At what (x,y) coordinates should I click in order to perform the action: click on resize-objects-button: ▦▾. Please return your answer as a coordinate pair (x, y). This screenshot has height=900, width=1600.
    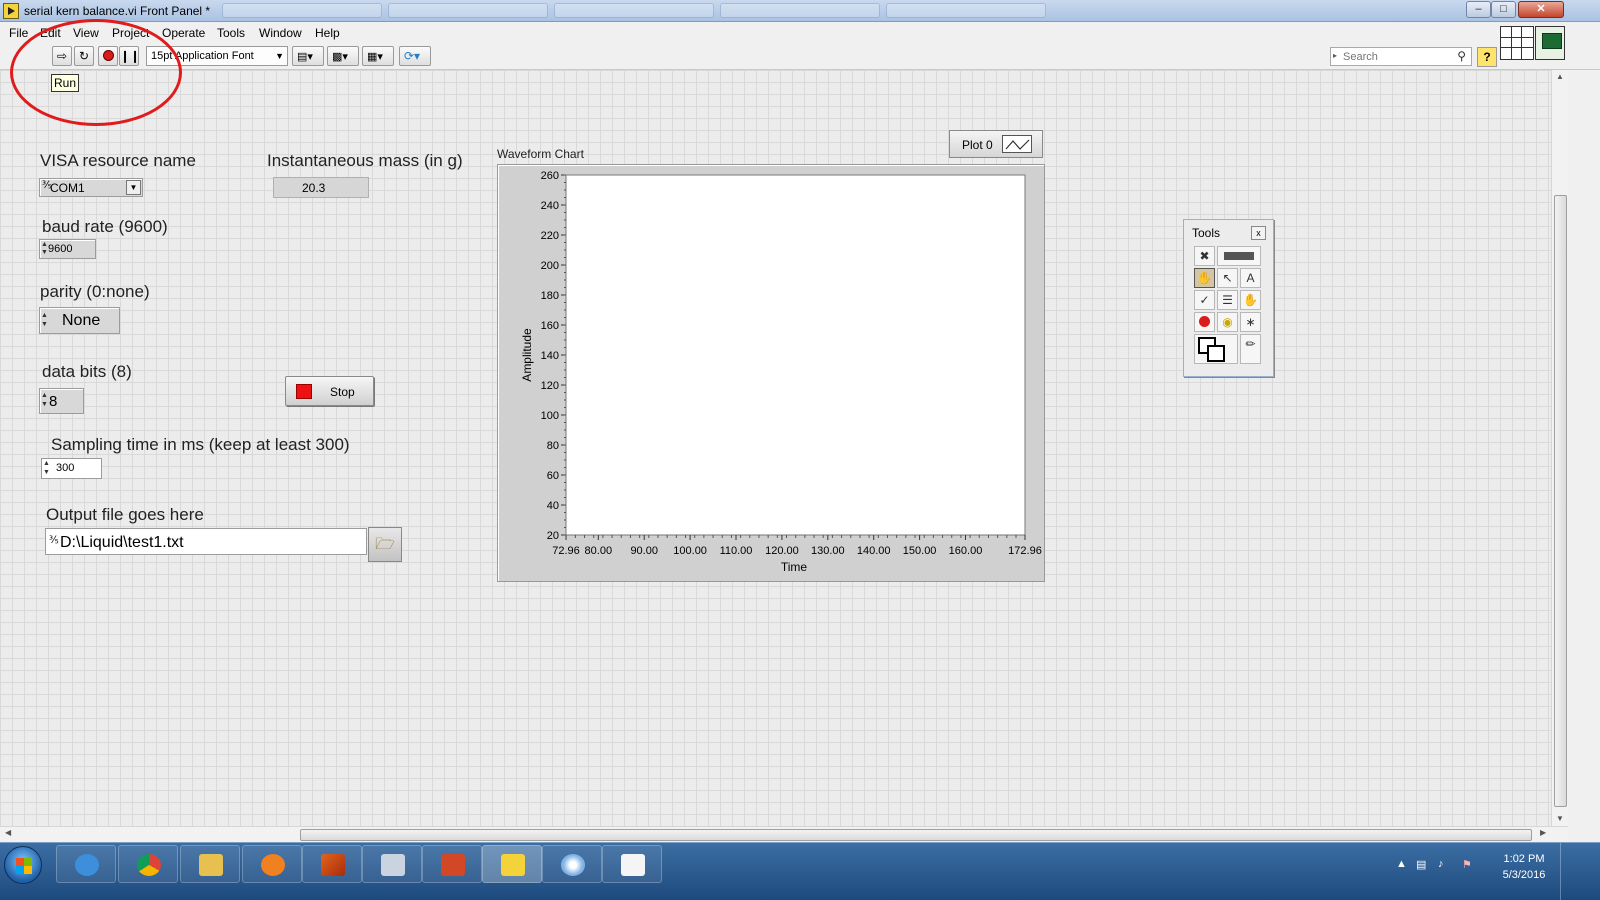
    Looking at the image, I should click on (378, 56).